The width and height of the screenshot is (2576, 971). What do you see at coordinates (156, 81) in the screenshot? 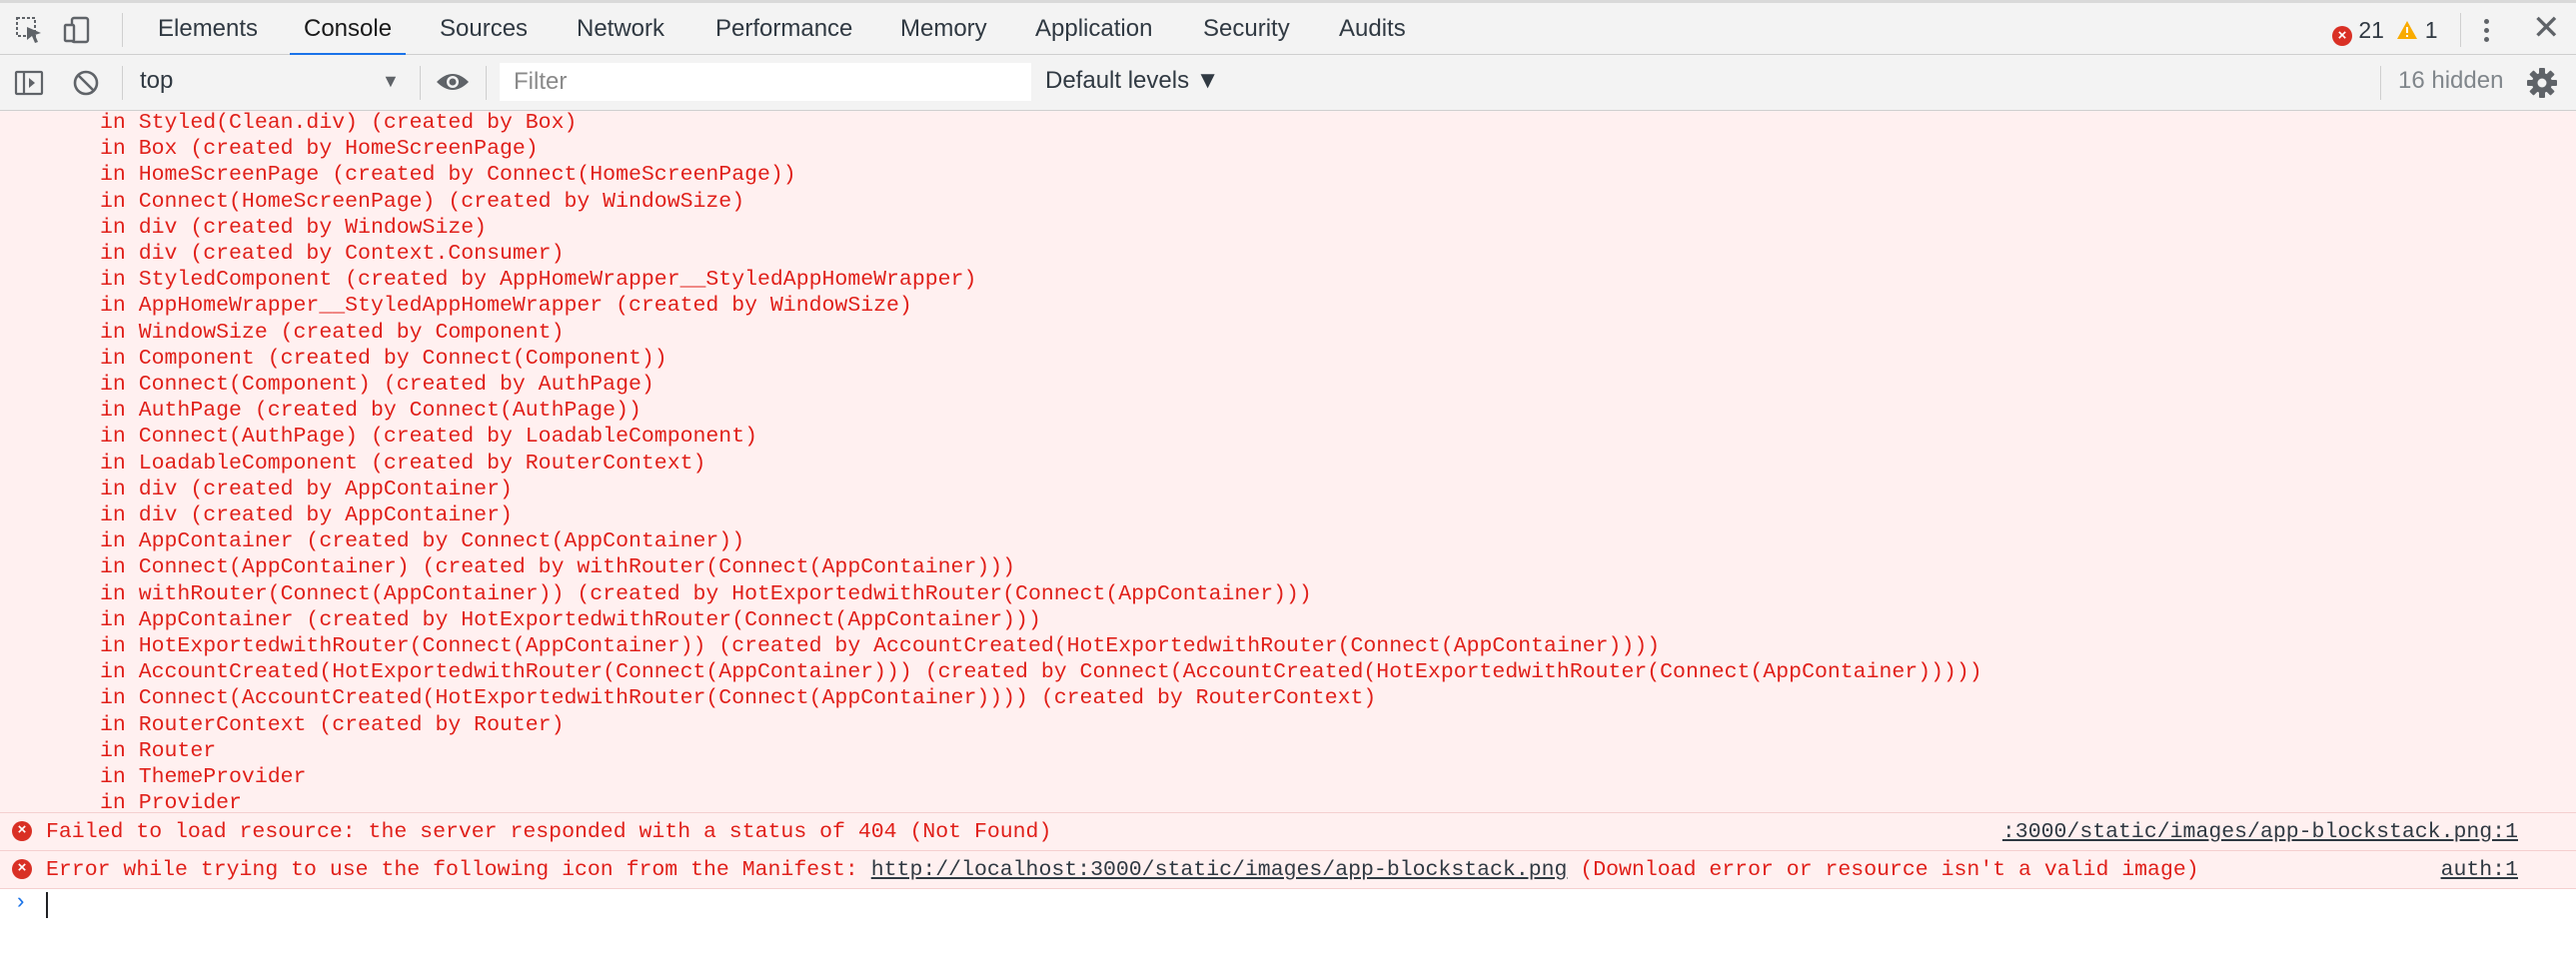
I see `context-selector: top` at bounding box center [156, 81].